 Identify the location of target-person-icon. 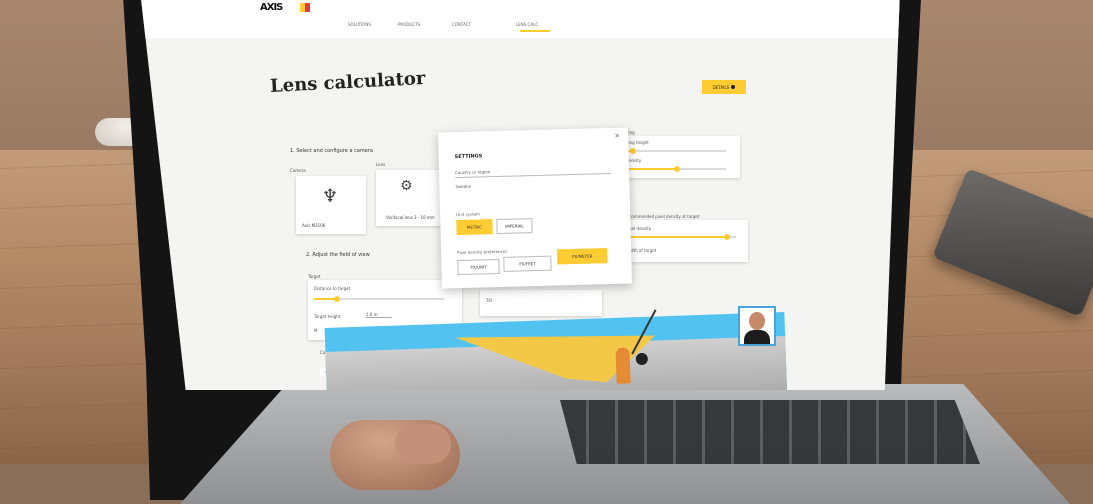
(623, 365).